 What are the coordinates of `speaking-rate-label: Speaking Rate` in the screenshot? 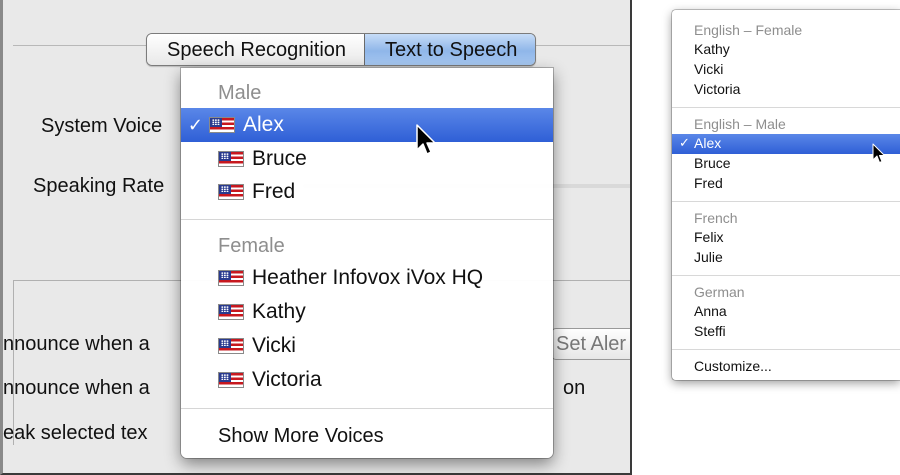 It's located at (99, 186).